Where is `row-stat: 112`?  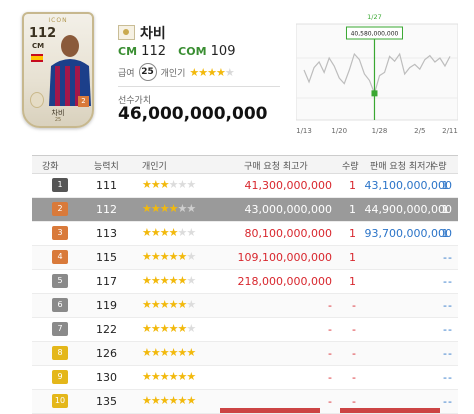
row-stat: 112 is located at coordinates (106, 209).